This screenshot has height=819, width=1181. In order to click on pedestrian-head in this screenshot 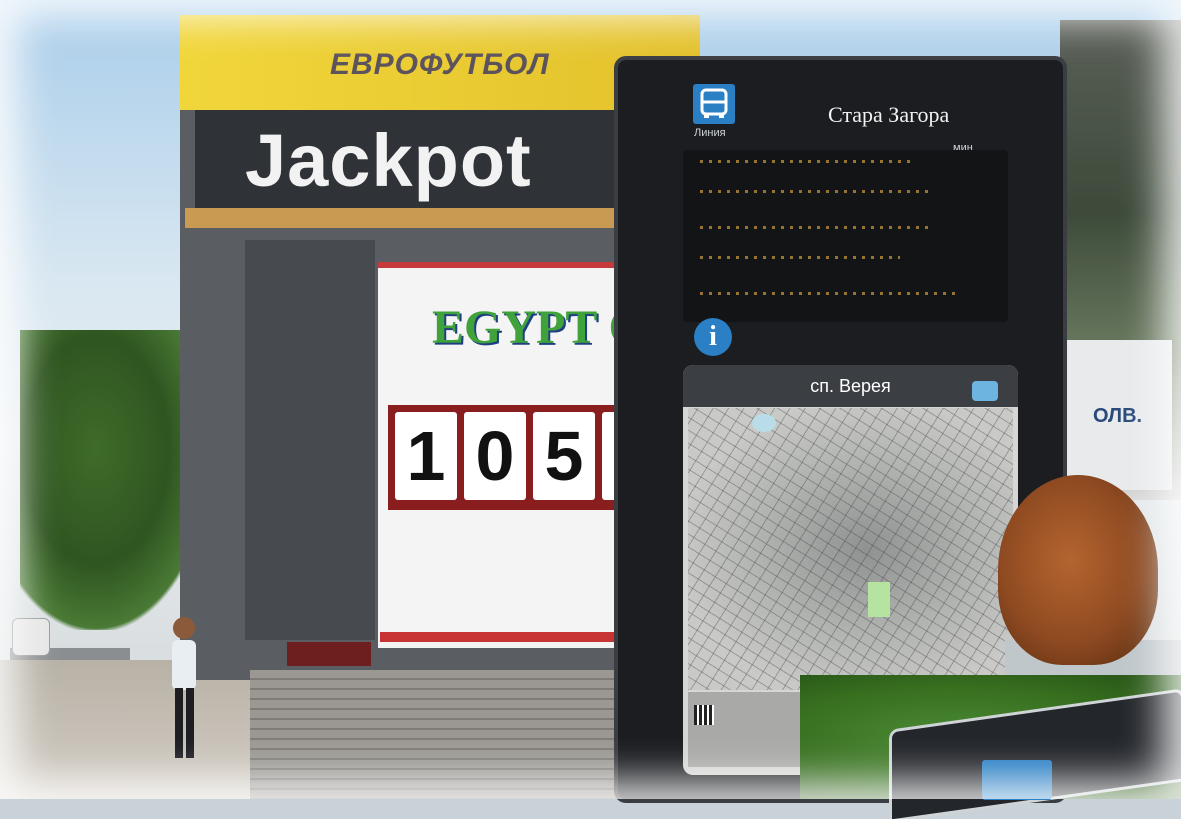, I will do `click(184, 628)`.